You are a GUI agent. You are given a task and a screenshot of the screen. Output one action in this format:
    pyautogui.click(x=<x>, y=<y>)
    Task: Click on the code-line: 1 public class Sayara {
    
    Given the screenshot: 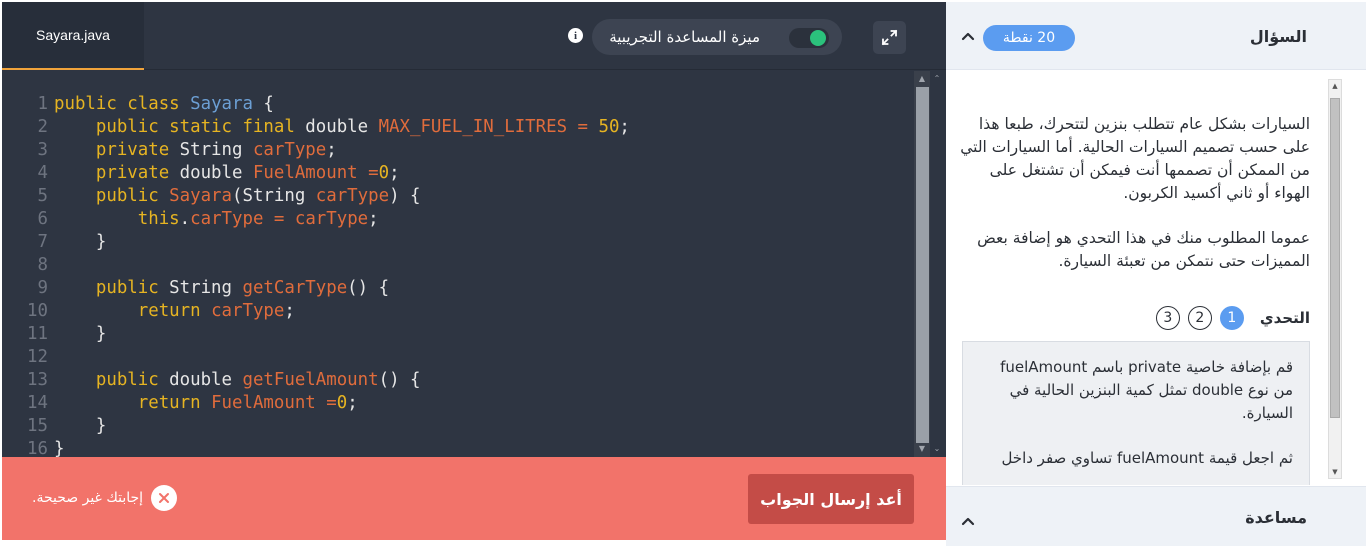 What is the action you would take?
    pyautogui.click(x=458, y=104)
    